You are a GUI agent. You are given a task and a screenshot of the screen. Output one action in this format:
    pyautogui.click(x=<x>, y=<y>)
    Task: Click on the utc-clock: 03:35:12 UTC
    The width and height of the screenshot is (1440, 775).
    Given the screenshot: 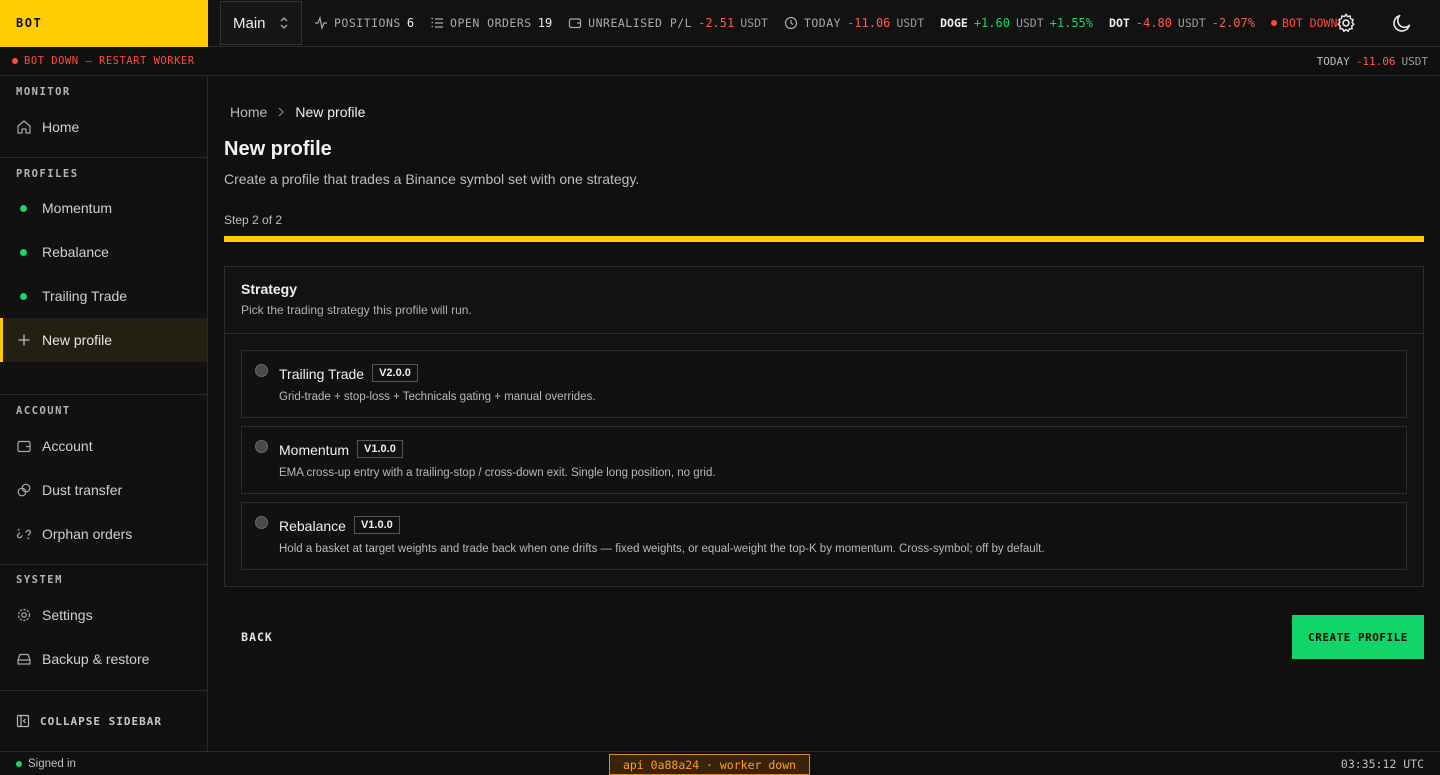 What is the action you would take?
    pyautogui.click(x=1382, y=763)
    